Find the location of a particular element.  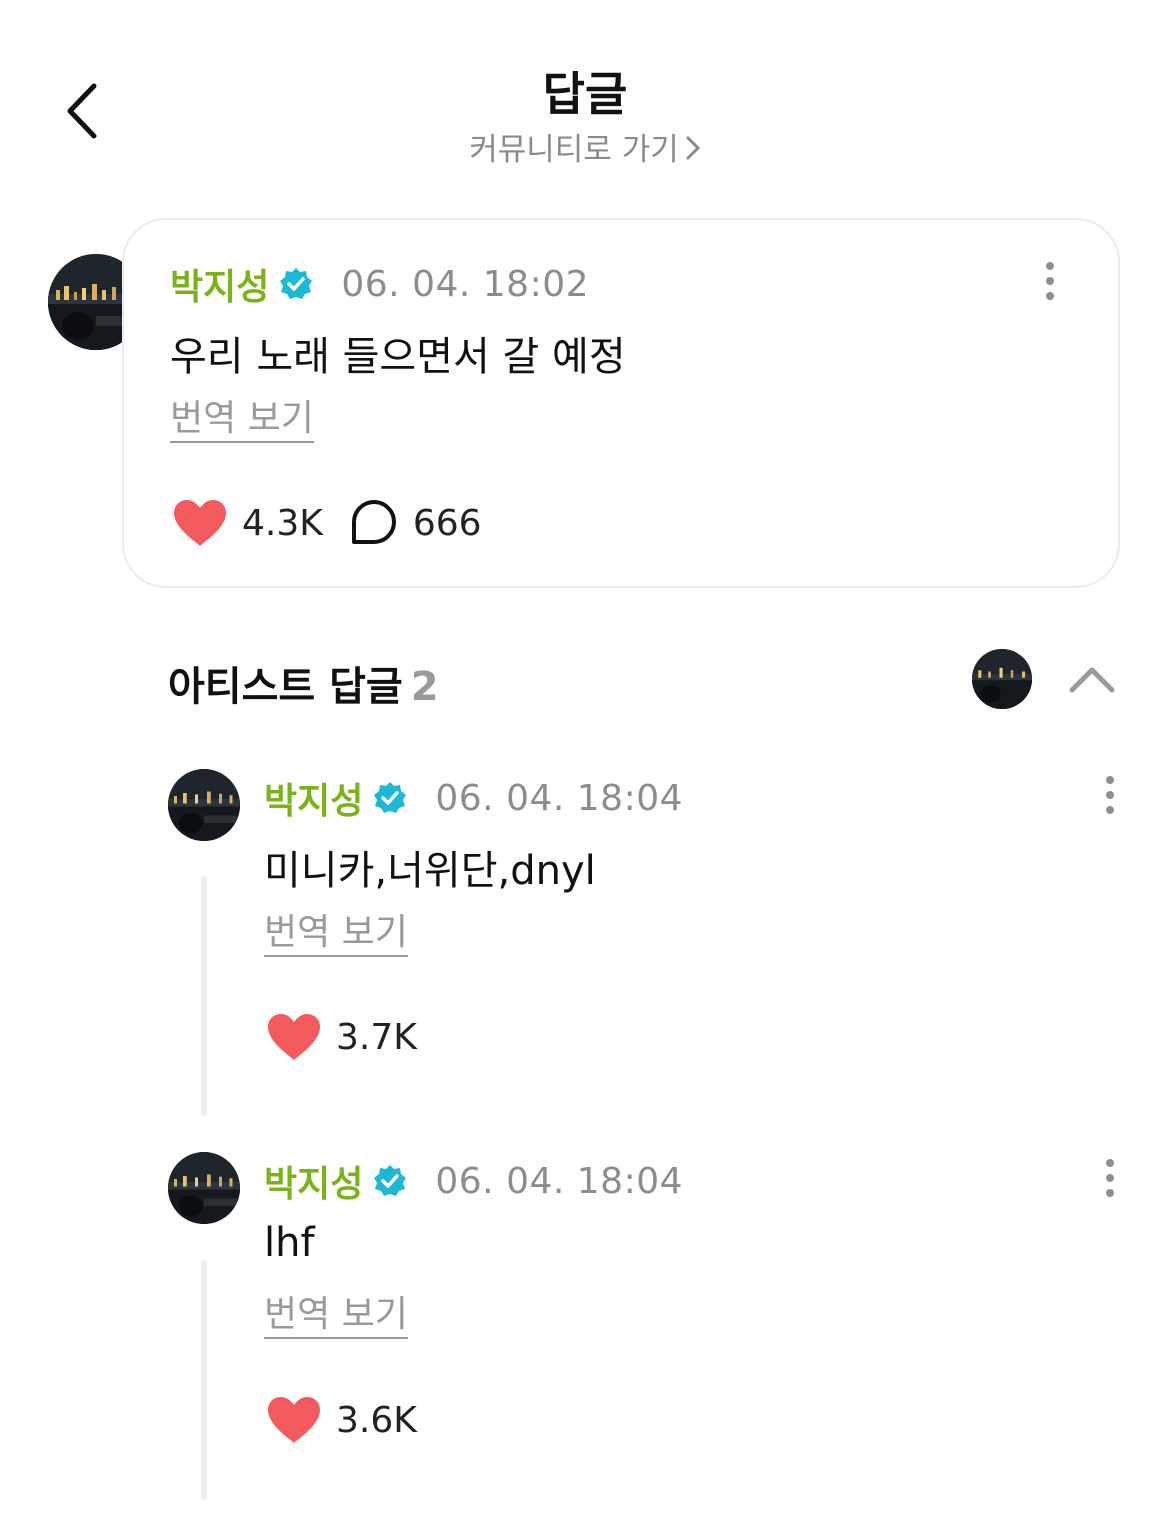

comment-bubble-icon is located at coordinates (374, 523).